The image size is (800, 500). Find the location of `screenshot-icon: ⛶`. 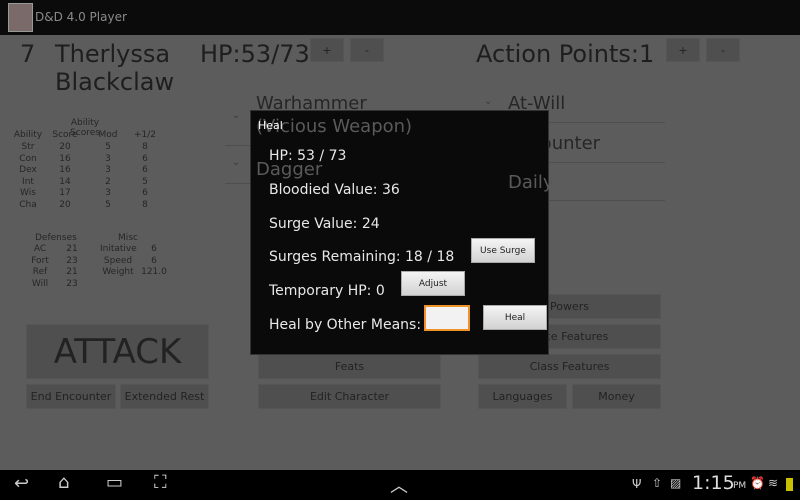

screenshot-icon: ⛶ is located at coordinates (160, 482).